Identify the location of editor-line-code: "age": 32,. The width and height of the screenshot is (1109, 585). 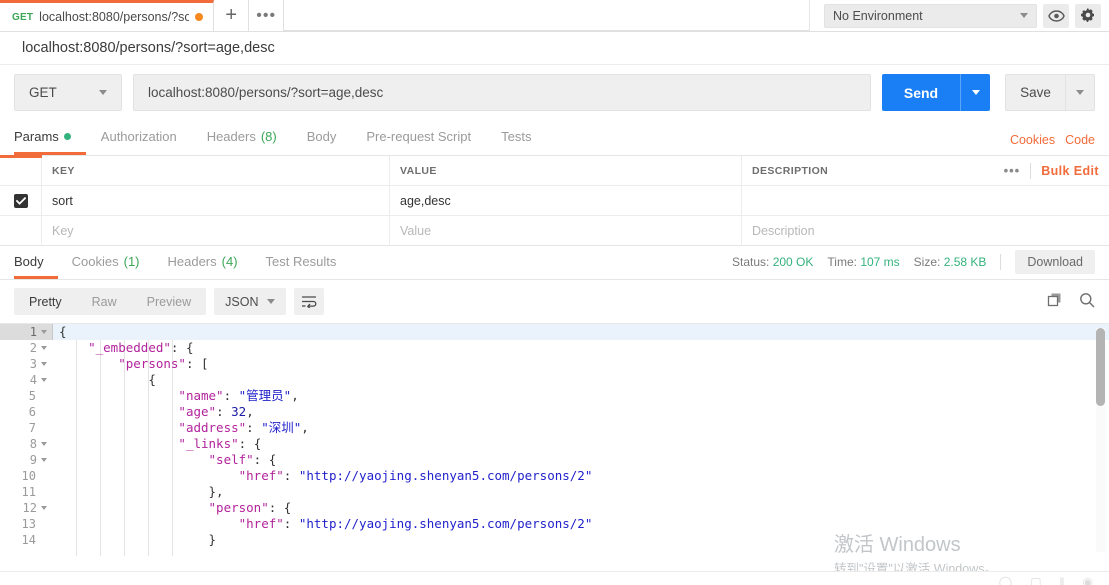
(216, 411).